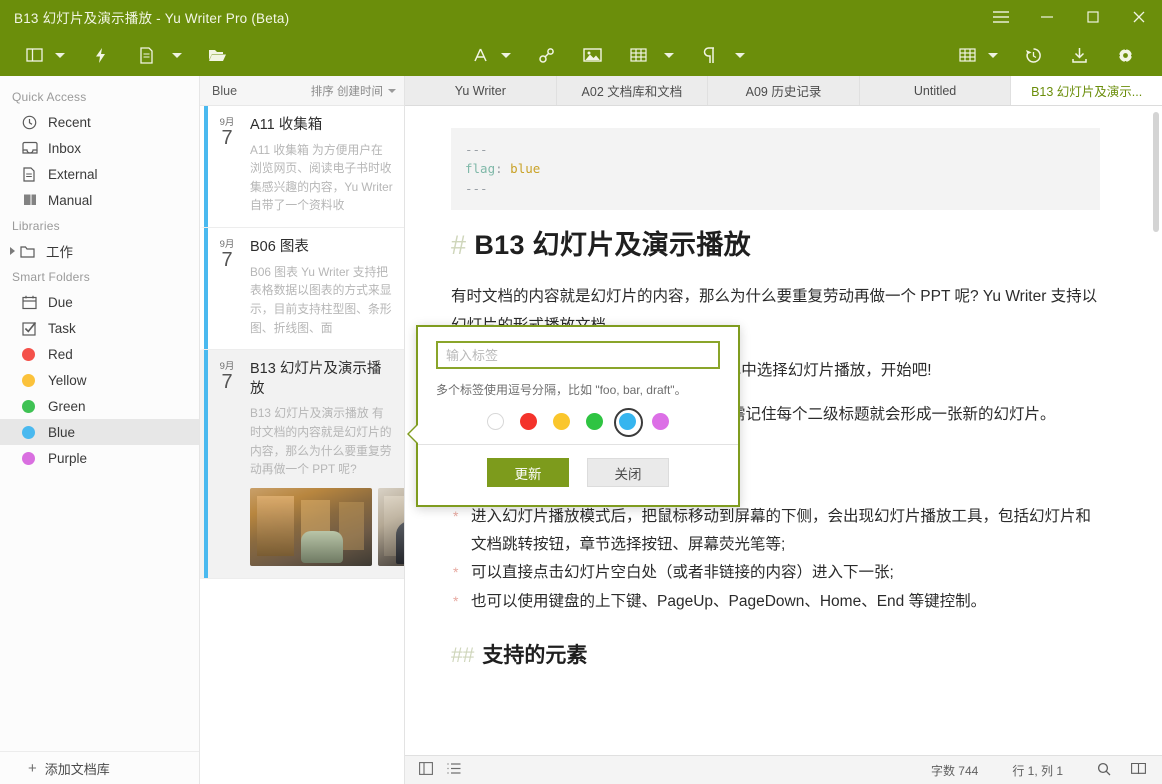 This screenshot has width=1162, height=784. I want to click on editor-scrollbar-thumb, so click(1156, 172).